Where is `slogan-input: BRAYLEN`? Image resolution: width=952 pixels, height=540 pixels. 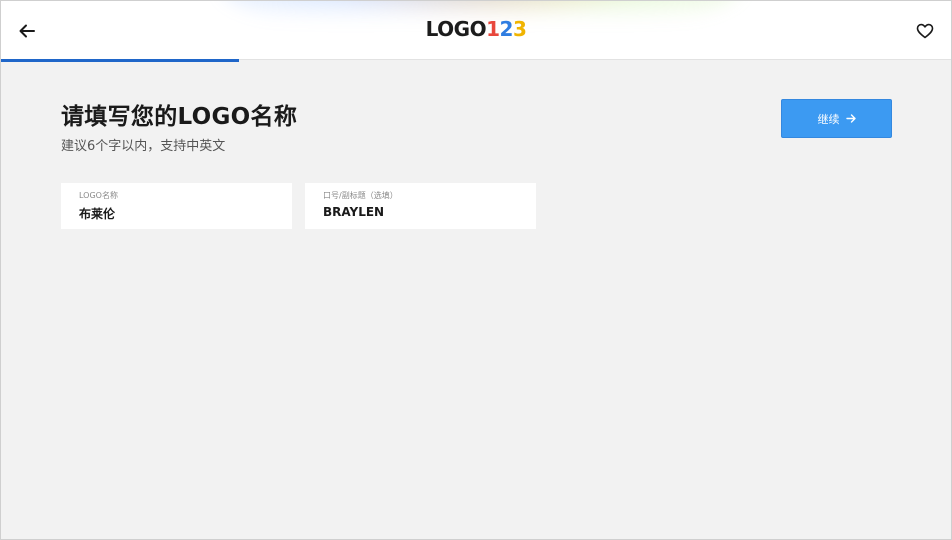
slogan-input: BRAYLEN is located at coordinates (423, 212).